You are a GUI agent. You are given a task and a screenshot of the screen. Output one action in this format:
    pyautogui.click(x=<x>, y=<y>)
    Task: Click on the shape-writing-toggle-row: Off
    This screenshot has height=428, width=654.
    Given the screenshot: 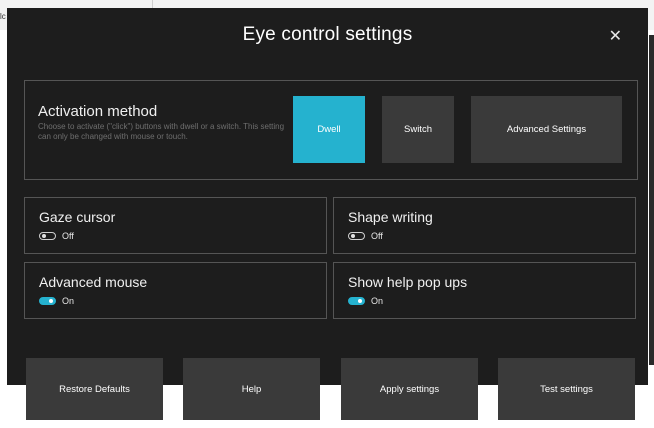 What is the action you would take?
    pyautogui.click(x=365, y=236)
    